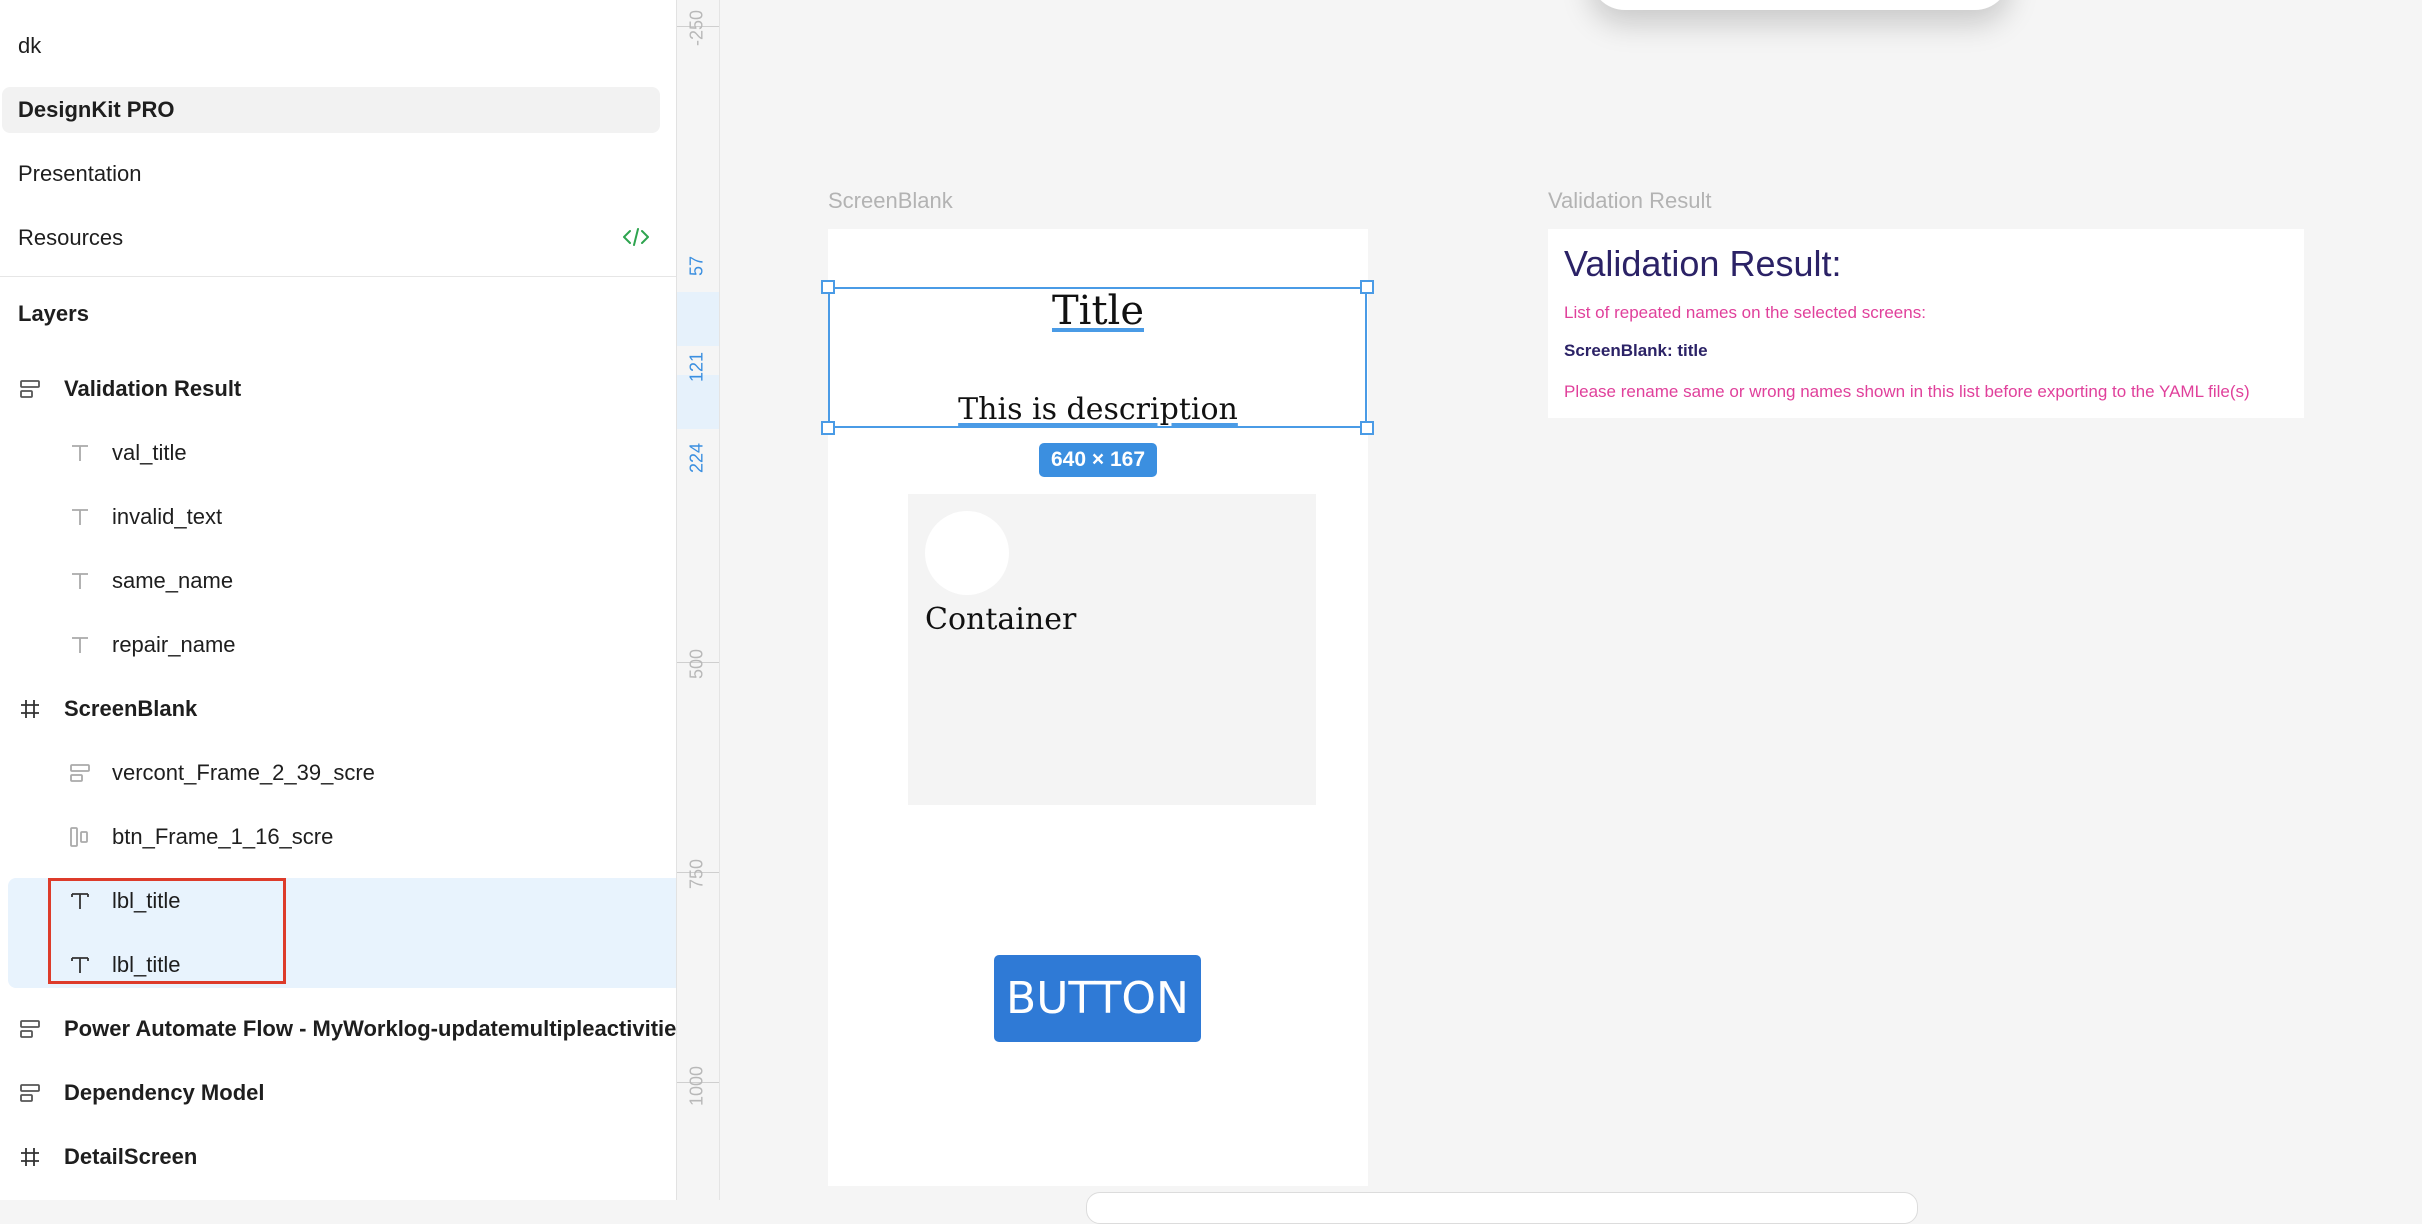 The width and height of the screenshot is (2422, 1224). Describe the element at coordinates (698, 600) in the screenshot. I see `vertical-ruler: -250 57 121 224 500 750 1000` at that location.